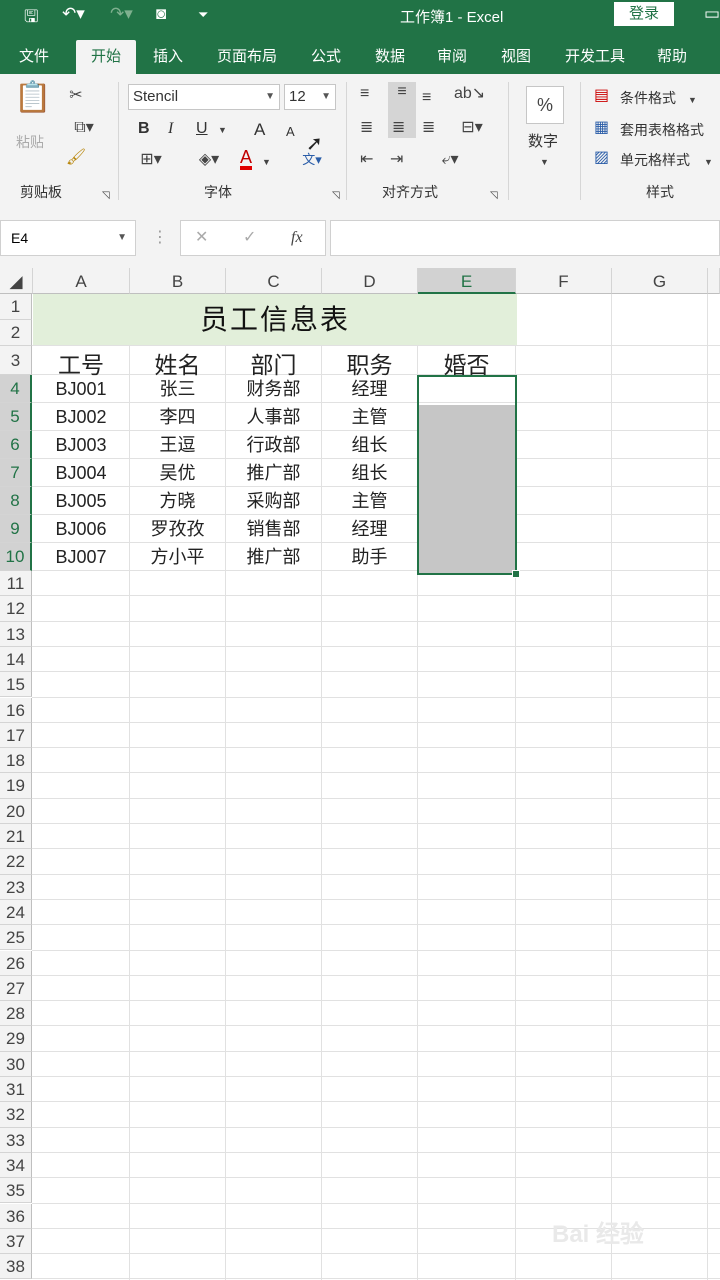  Describe the element at coordinates (273, 389) in the screenshot. I see `cell-department: 财务部` at that location.